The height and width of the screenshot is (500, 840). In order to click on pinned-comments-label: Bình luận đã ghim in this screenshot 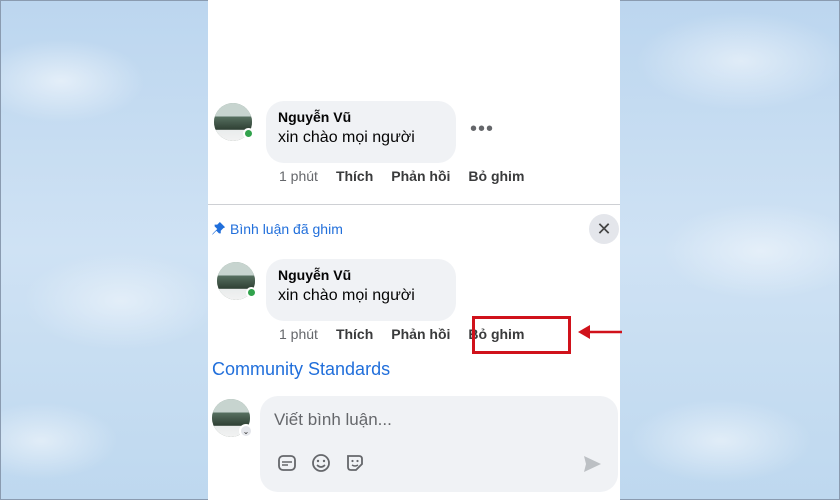, I will do `click(277, 229)`.